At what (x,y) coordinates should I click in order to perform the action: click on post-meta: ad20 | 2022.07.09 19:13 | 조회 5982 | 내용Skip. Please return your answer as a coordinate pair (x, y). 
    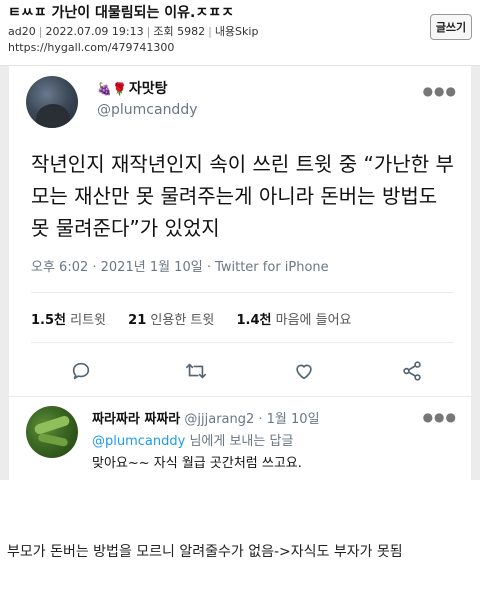
    Looking at the image, I should click on (133, 31).